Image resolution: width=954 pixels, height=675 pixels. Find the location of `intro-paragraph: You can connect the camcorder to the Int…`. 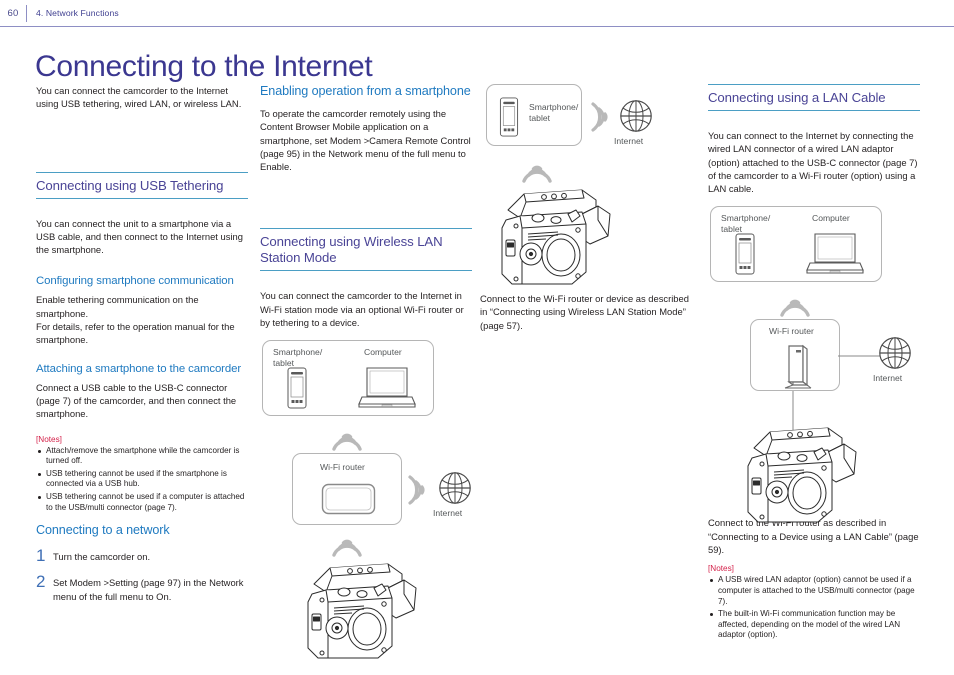

intro-paragraph: You can connect the camcorder to the Int… is located at coordinates (139, 97).